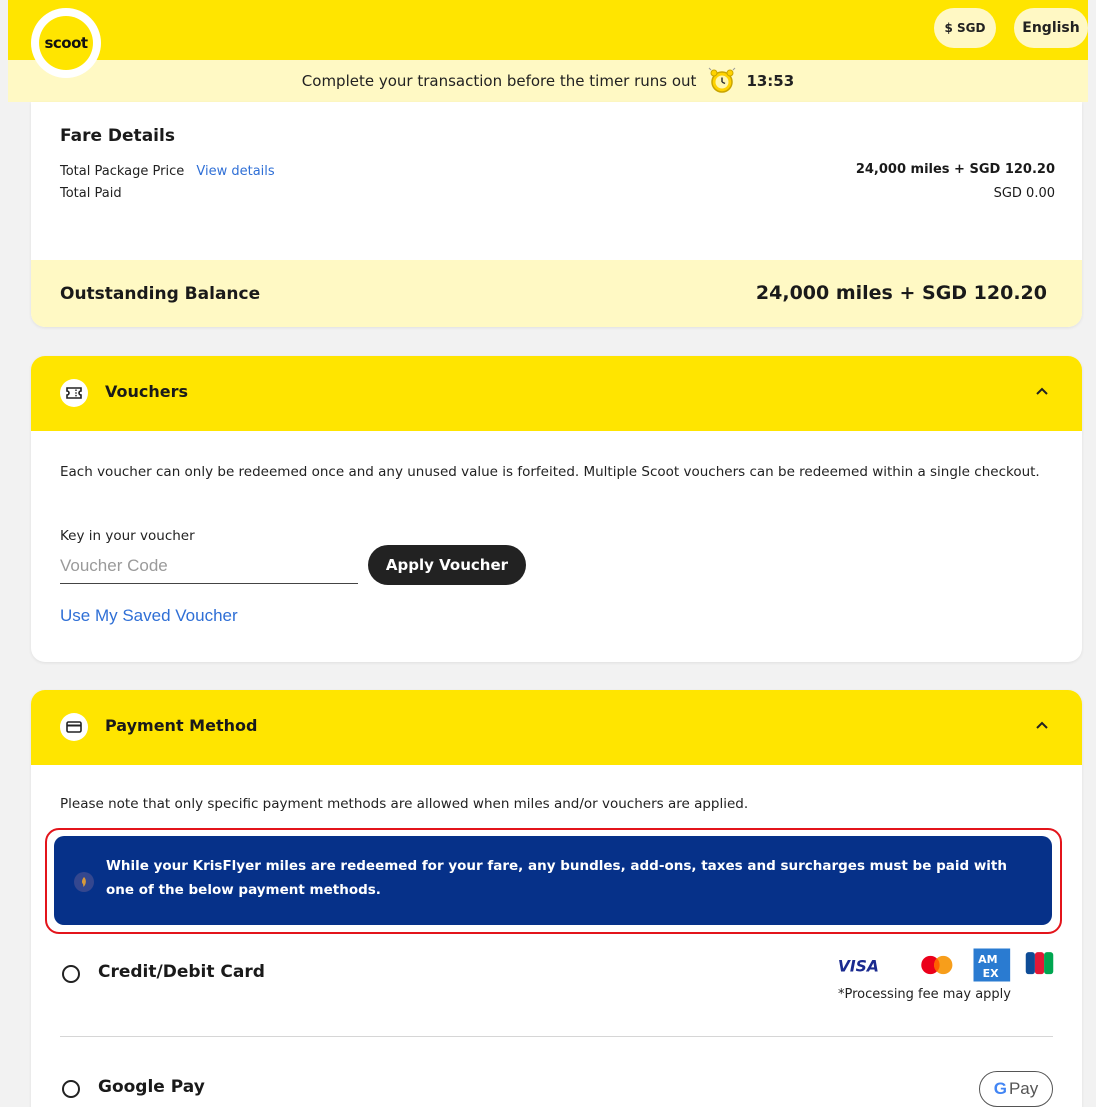  Describe the element at coordinates (91, 193) in the screenshot. I see `total-paid-label: Total Paid` at that location.